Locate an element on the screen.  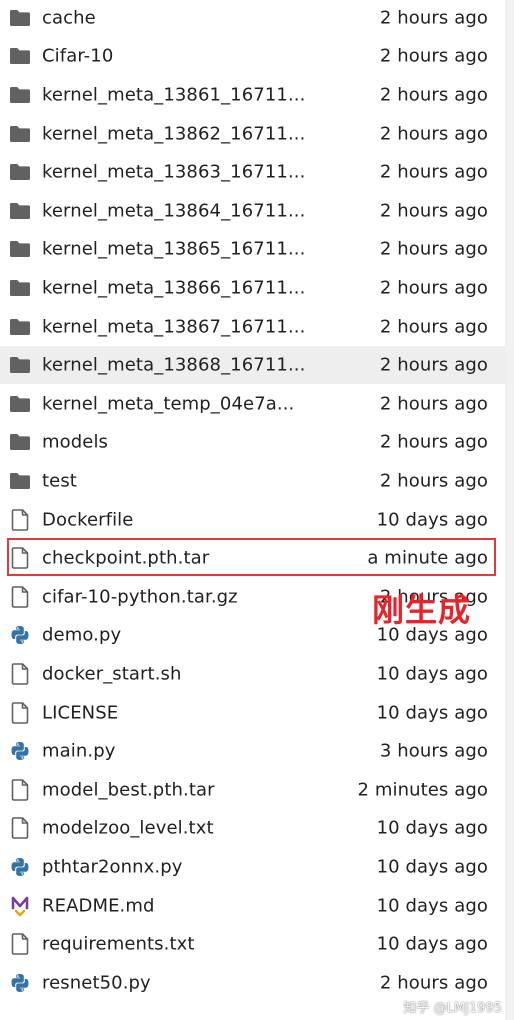
file-modified: 3 hours ago is located at coordinates (433, 751).